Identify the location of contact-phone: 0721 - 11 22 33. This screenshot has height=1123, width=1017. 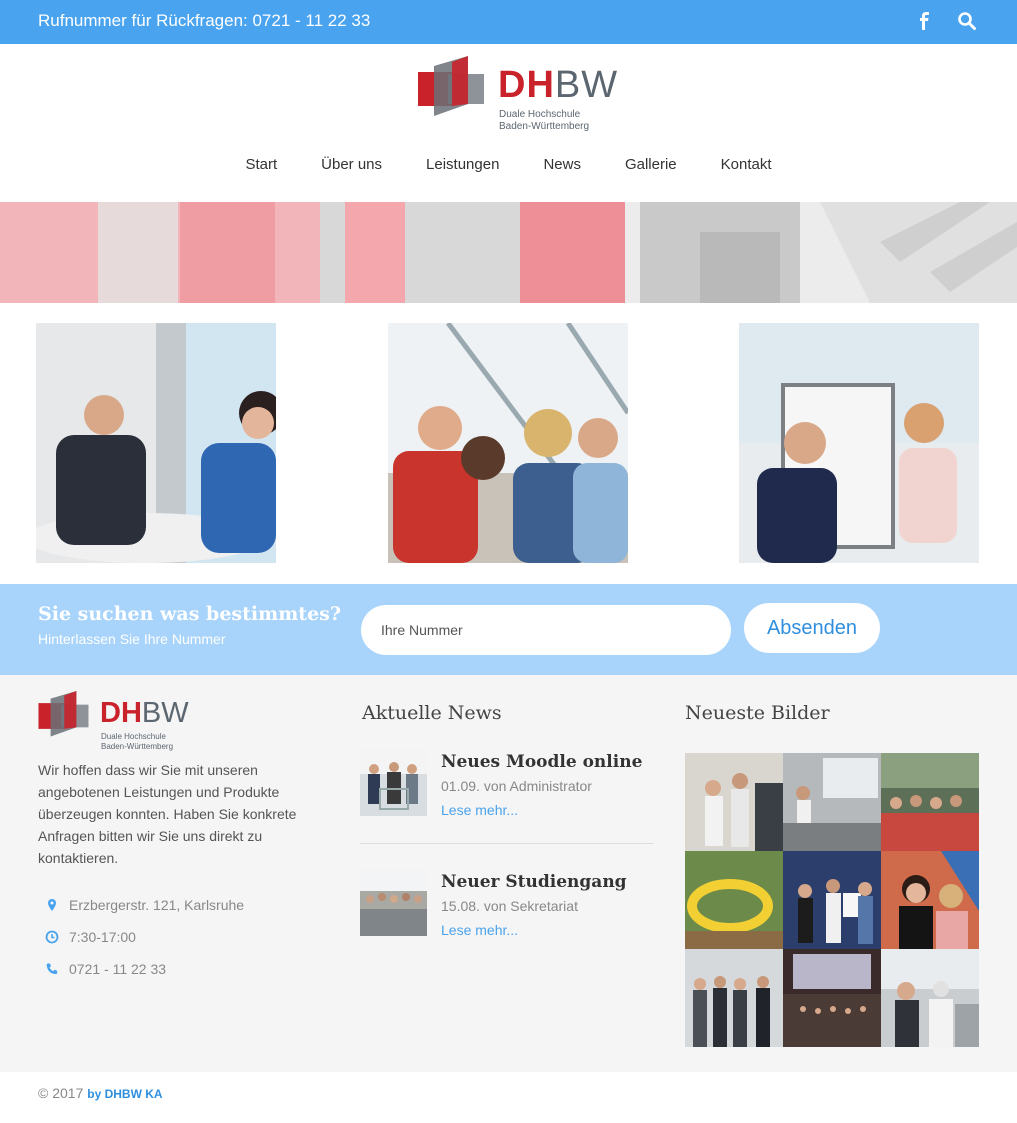
(105, 969).